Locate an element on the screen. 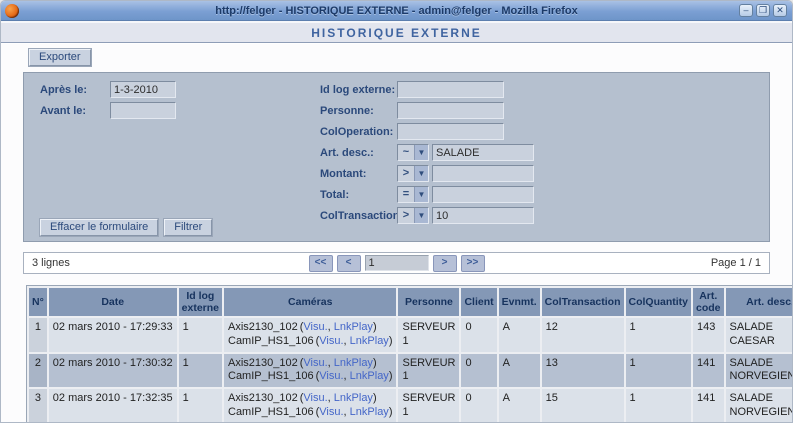 This screenshot has height=423, width=793. camera-name: Axis2130_102 is located at coordinates (263, 362).